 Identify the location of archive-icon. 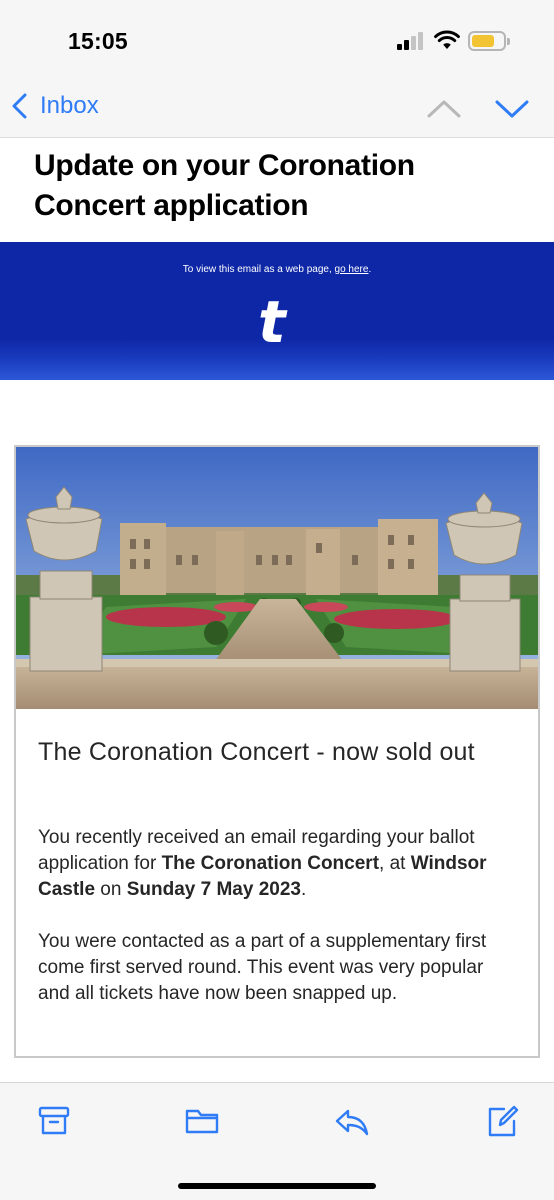
(54, 1120).